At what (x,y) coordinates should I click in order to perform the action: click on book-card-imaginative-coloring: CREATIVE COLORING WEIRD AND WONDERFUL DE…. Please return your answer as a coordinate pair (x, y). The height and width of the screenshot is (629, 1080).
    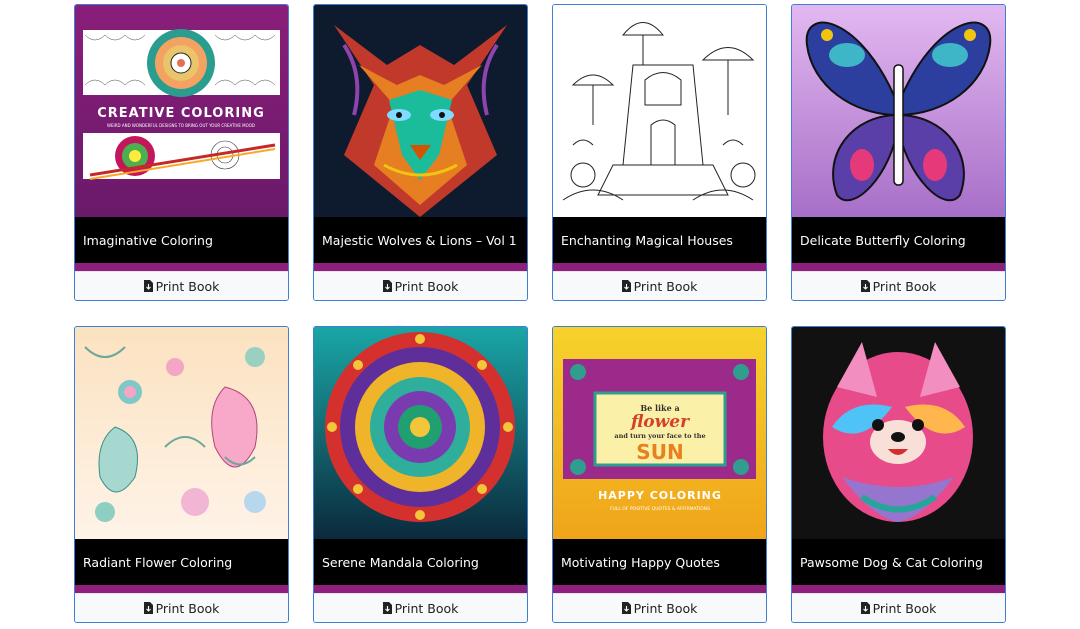
    Looking at the image, I should click on (181, 152).